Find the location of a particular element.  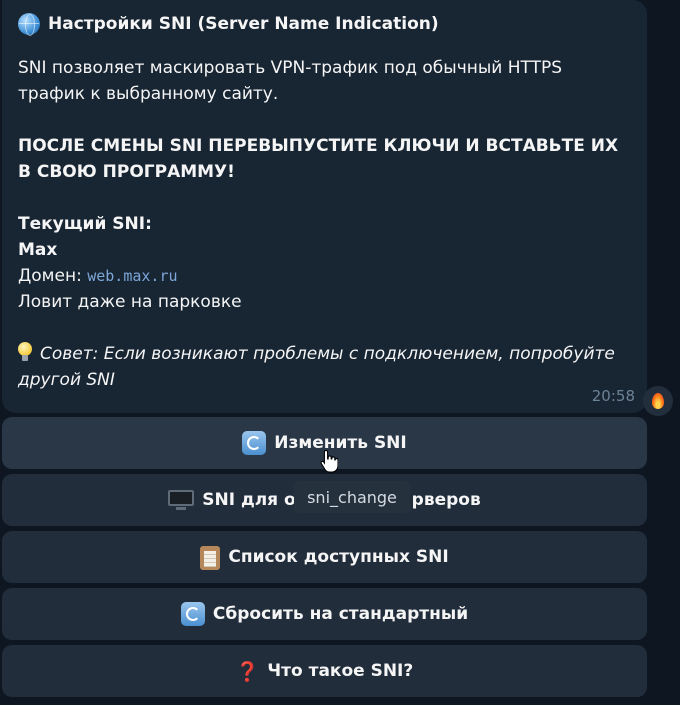

reset-sni-label: Сбросить на стандартный is located at coordinates (340, 614).